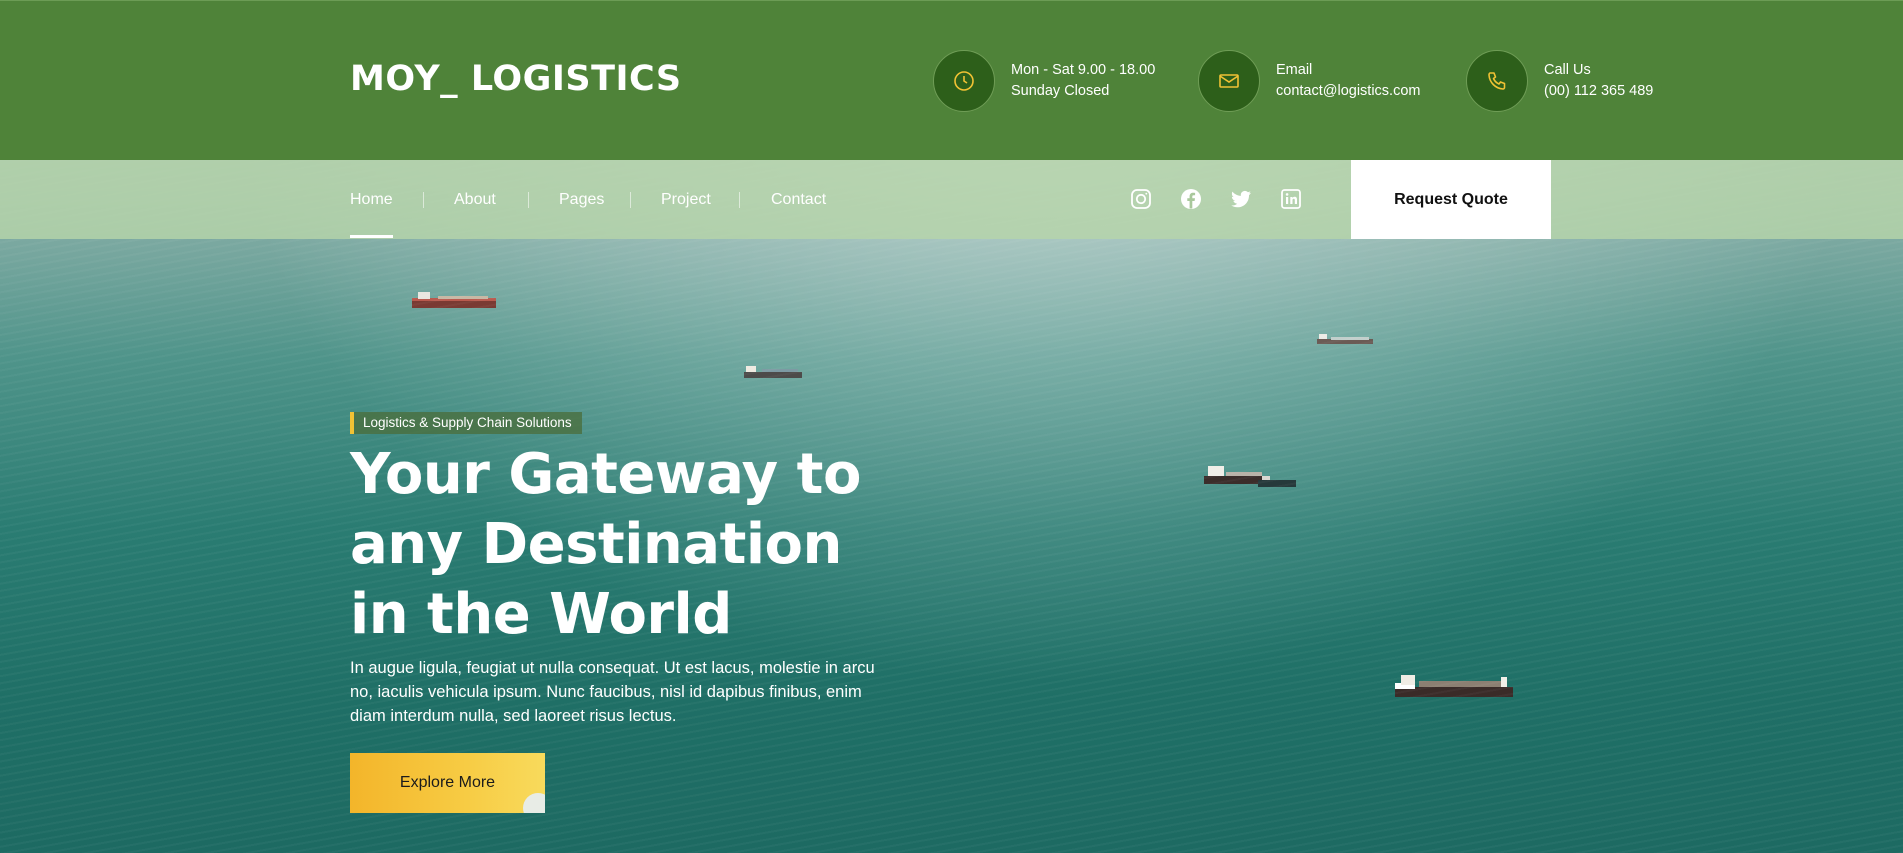 Image resolution: width=1903 pixels, height=853 pixels. I want to click on nav-project: Project, so click(686, 200).